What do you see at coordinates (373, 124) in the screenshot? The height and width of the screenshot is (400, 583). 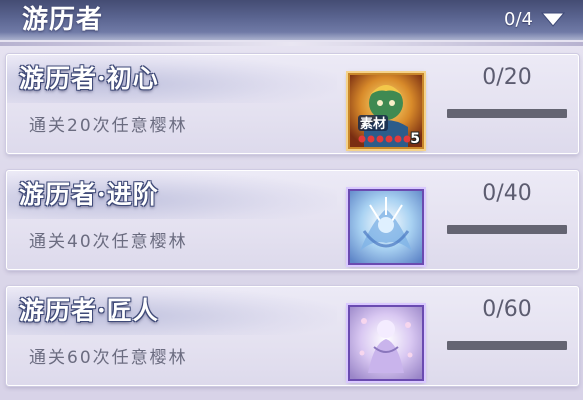 I see `reward-badge-text: 素材` at bounding box center [373, 124].